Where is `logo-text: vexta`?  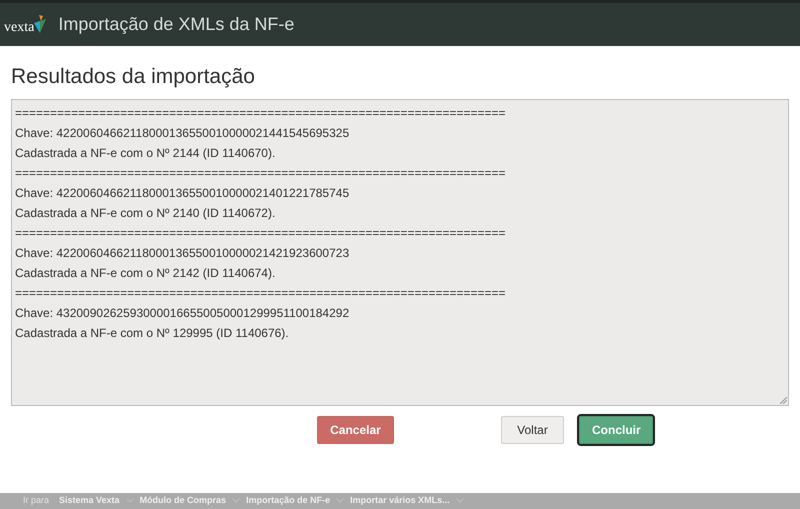 logo-text: vexta is located at coordinates (19, 27).